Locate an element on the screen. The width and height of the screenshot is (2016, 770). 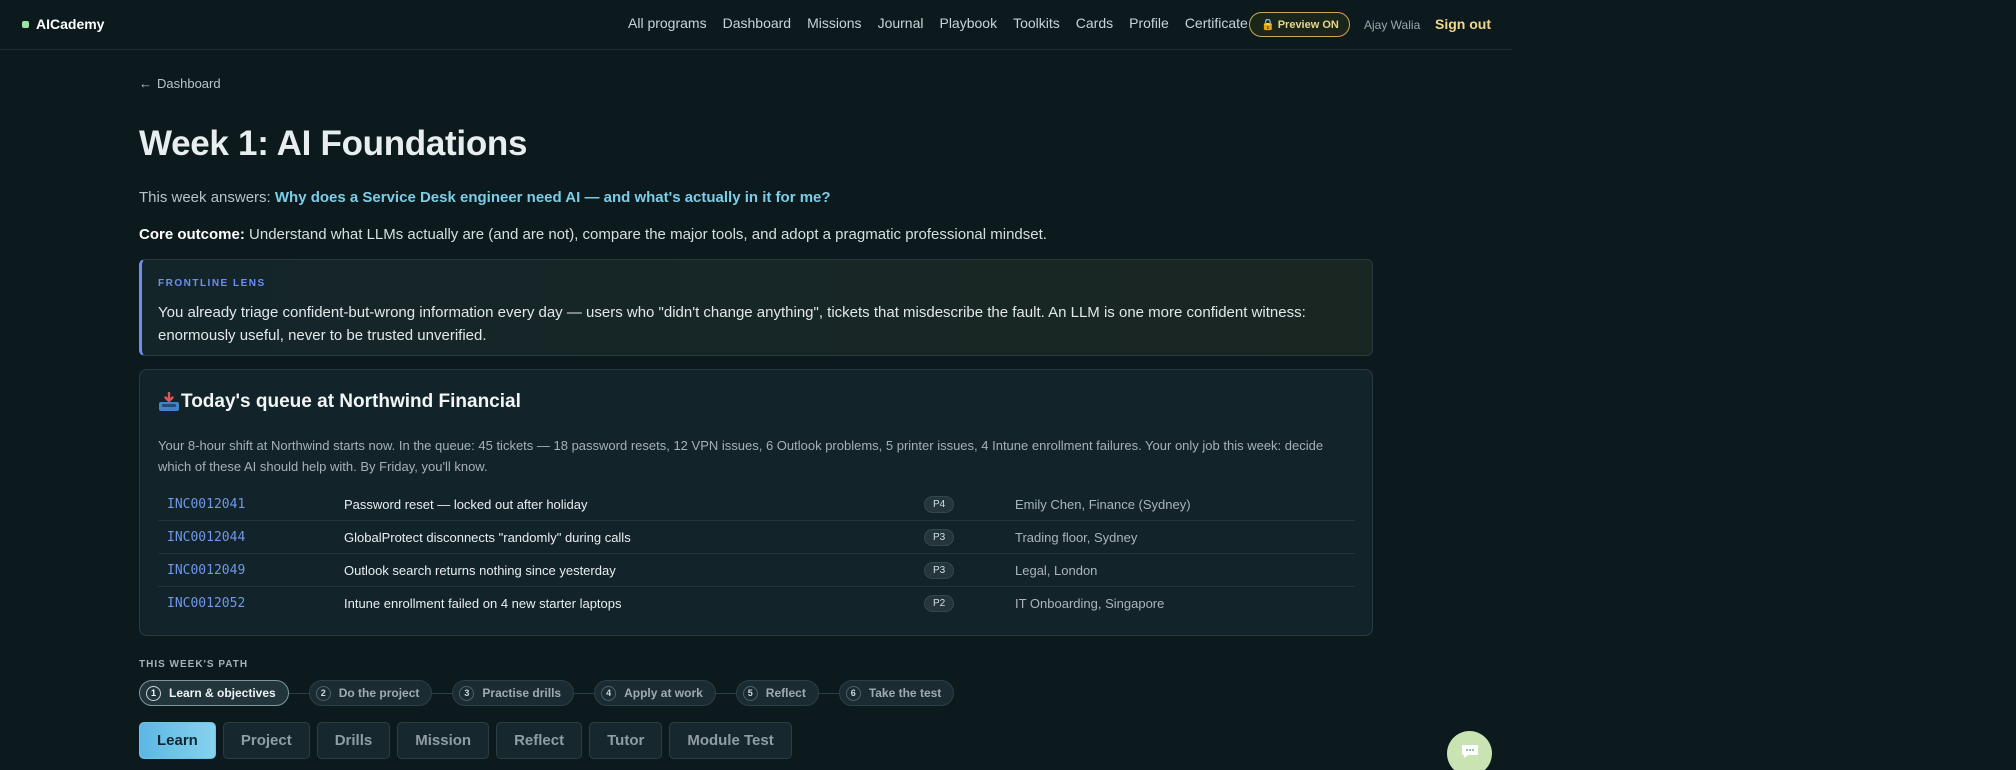
step-number: 2 is located at coordinates (323, 693).